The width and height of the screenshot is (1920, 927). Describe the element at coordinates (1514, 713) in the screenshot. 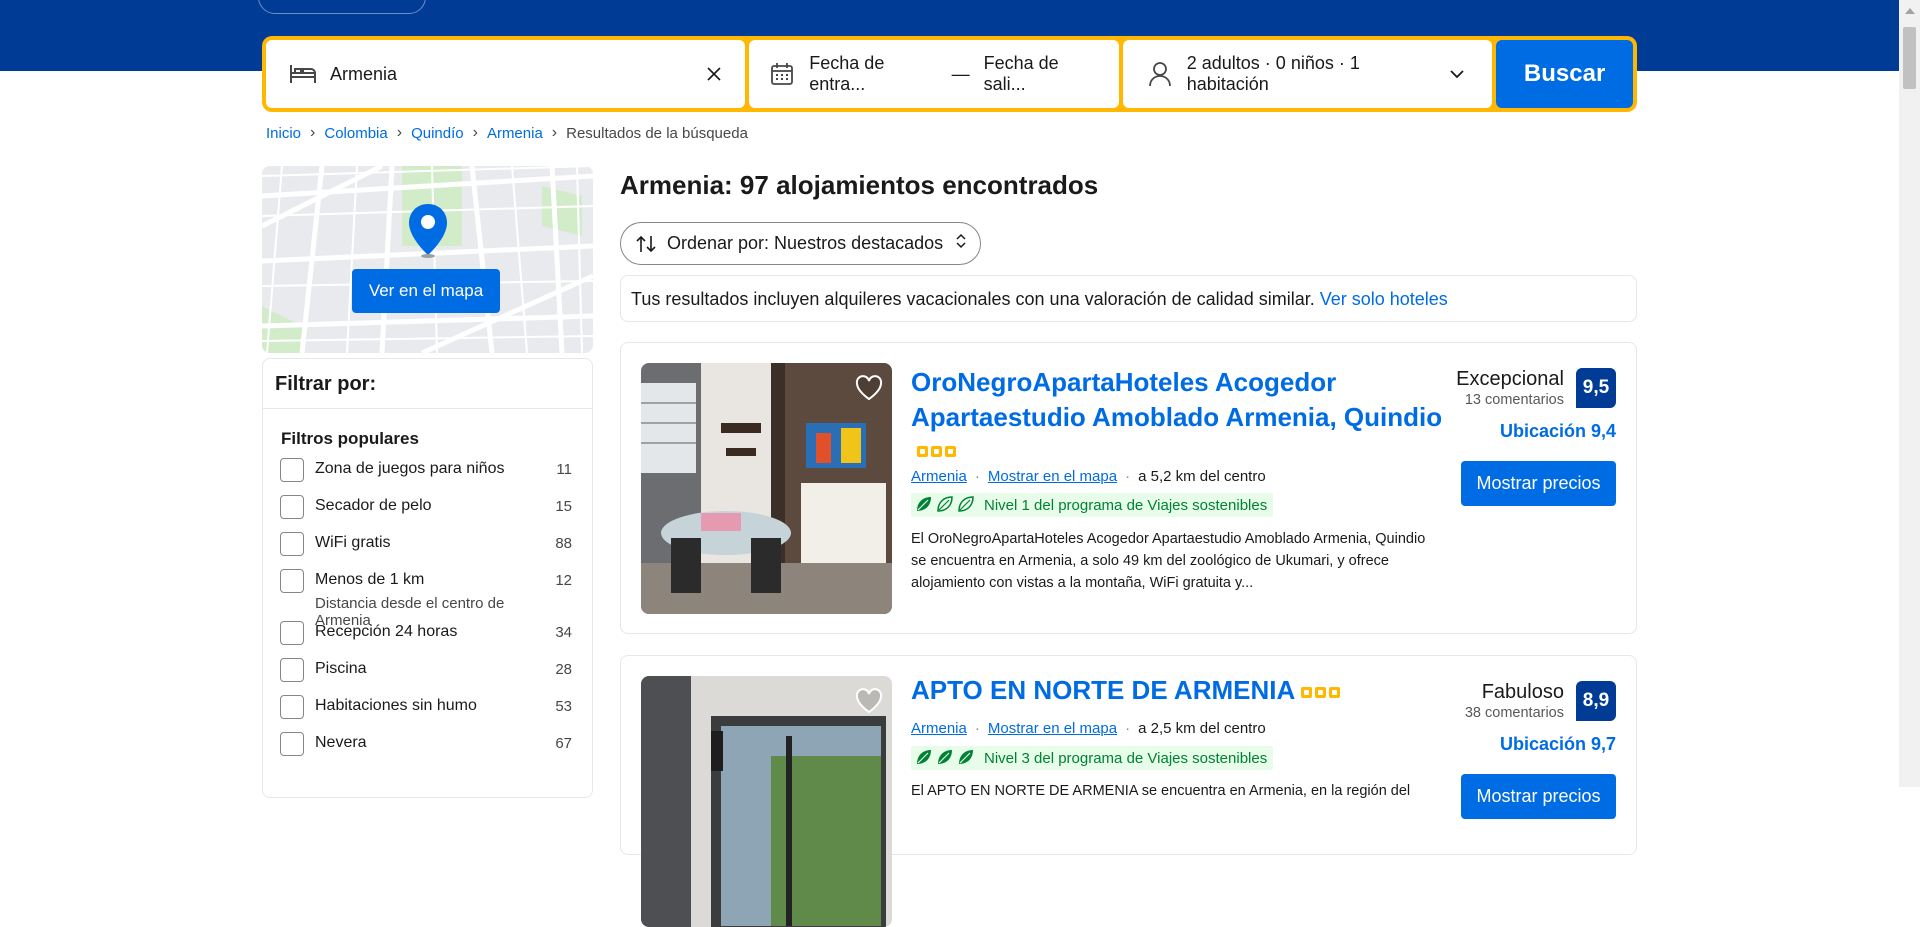

I see `review-count: 38 comentarios` at that location.